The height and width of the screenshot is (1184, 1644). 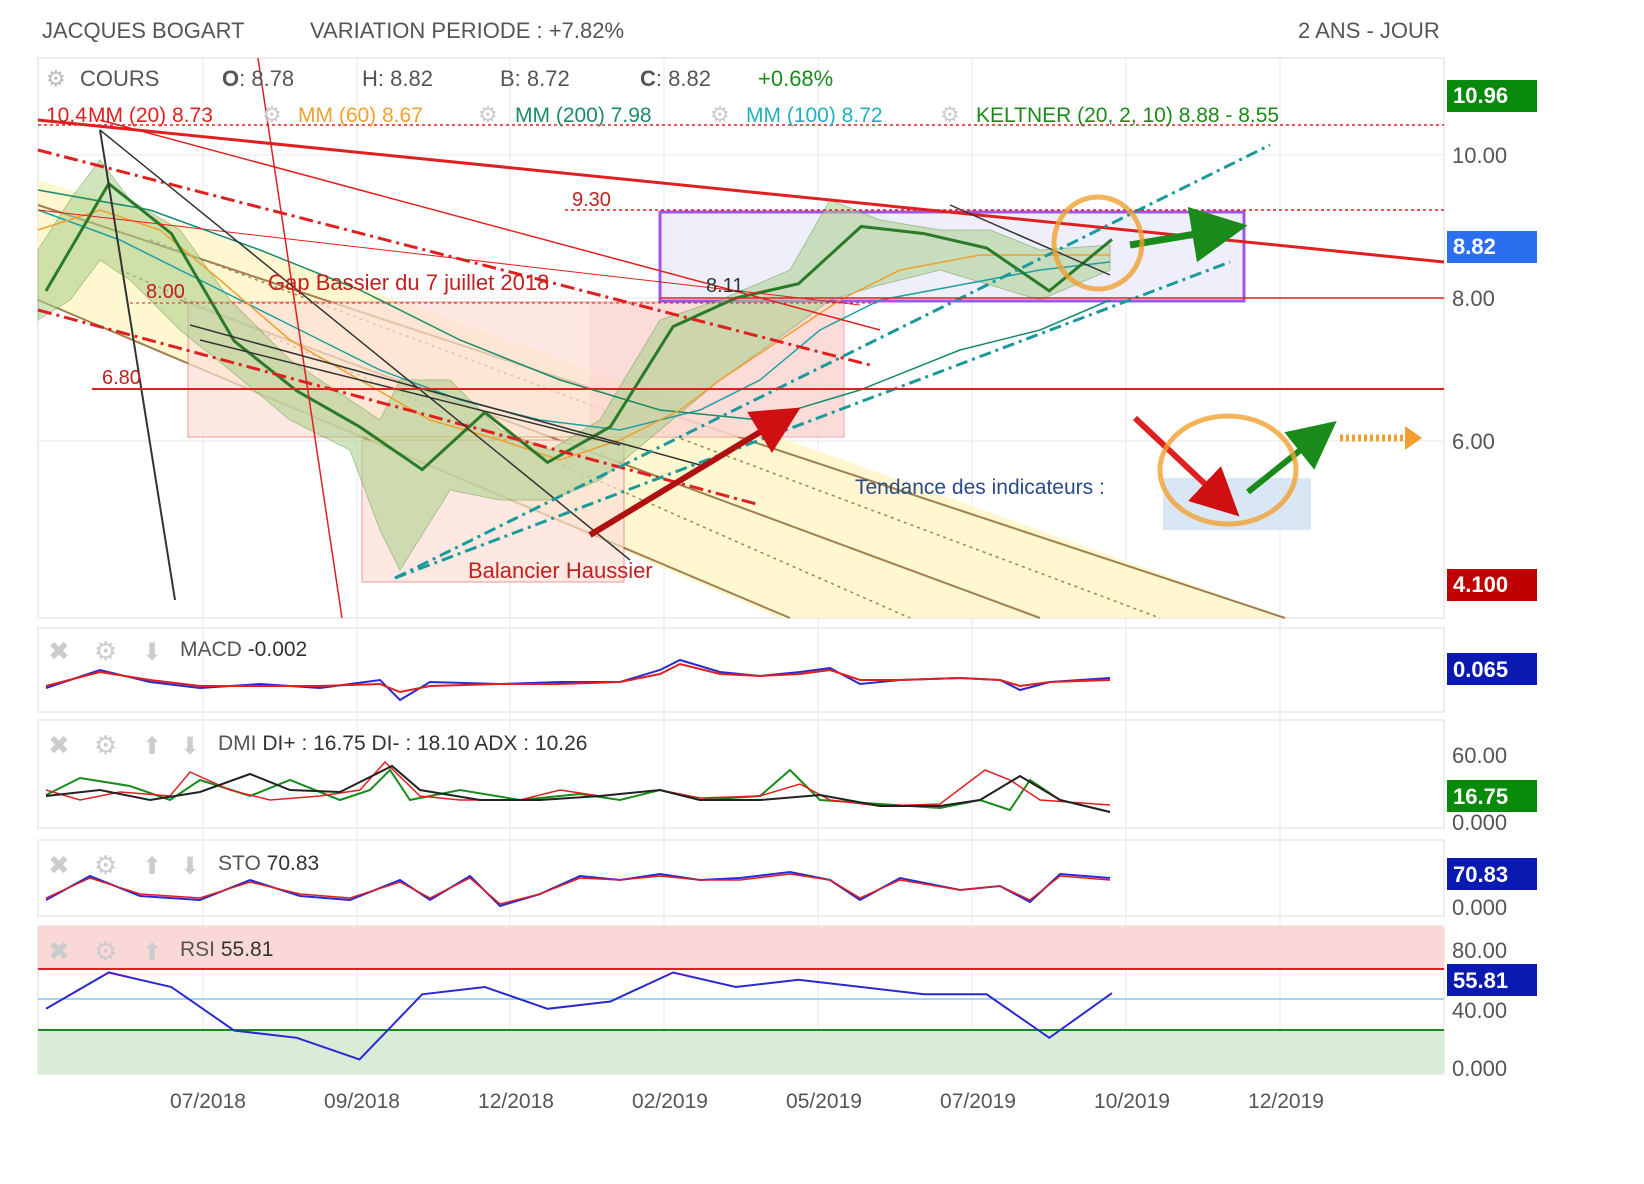 What do you see at coordinates (1479, 950) in the screenshot?
I see `ytick: 80.00` at bounding box center [1479, 950].